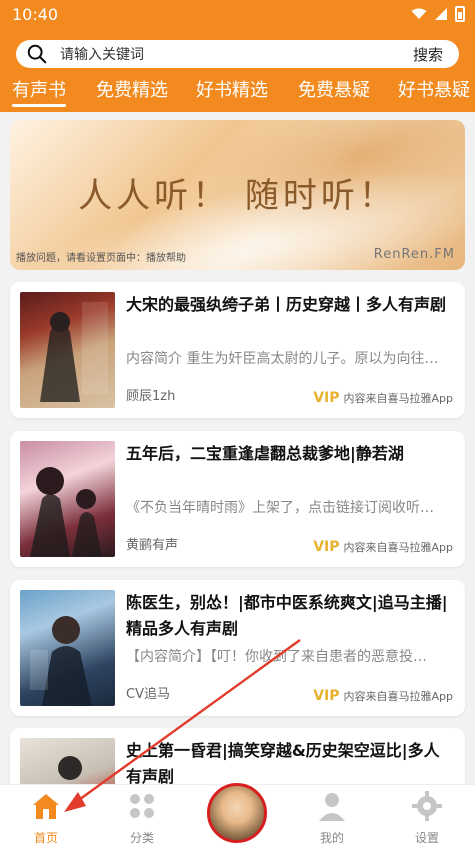  What do you see at coordinates (232, 89) in the screenshot?
I see `tab-good-books: 好书精选` at bounding box center [232, 89].